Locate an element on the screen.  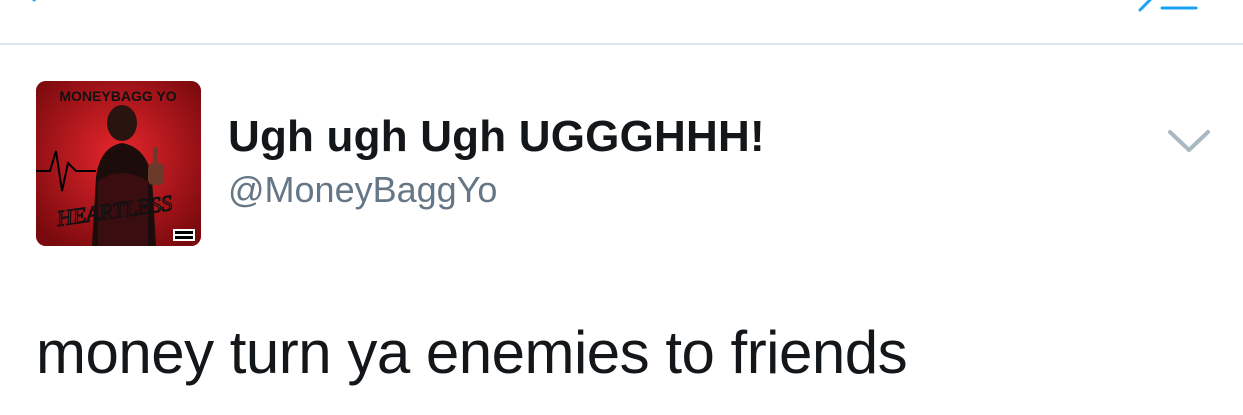
tweet-options-button is located at coordinates (1189, 140).